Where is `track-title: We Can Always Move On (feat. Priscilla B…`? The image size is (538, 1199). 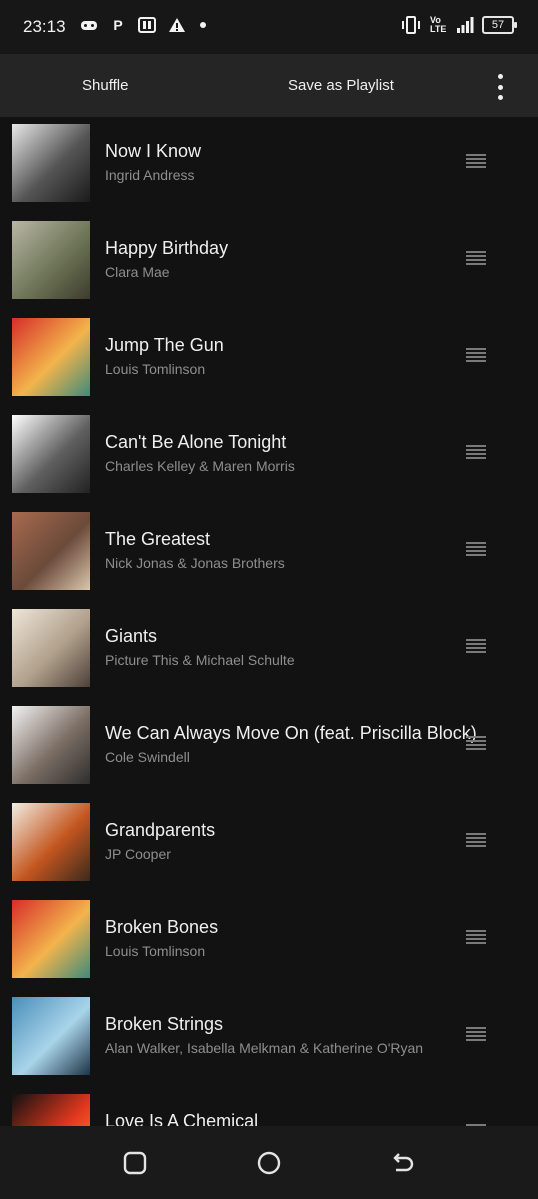 track-title: We Can Always Move On (feat. Priscilla B… is located at coordinates (291, 733).